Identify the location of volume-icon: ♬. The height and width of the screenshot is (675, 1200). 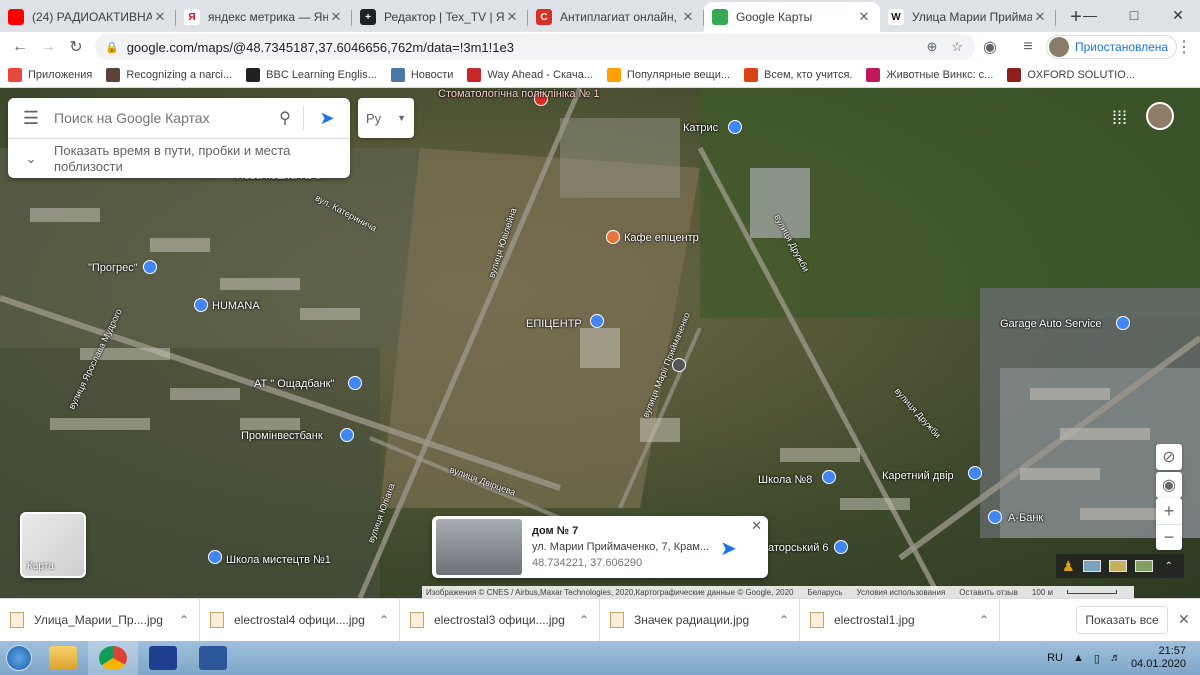
(1115, 658).